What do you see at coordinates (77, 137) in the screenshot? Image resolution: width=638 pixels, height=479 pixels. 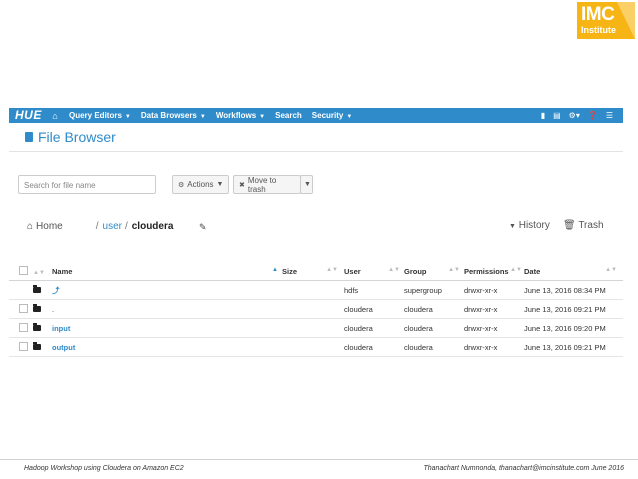 I see `page-title-text: File Browser` at bounding box center [77, 137].